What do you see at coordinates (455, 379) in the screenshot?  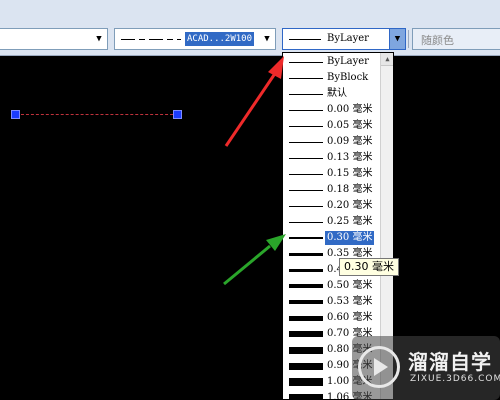 I see `watermark-url: ZIXUE.3D66.COM` at bounding box center [455, 379].